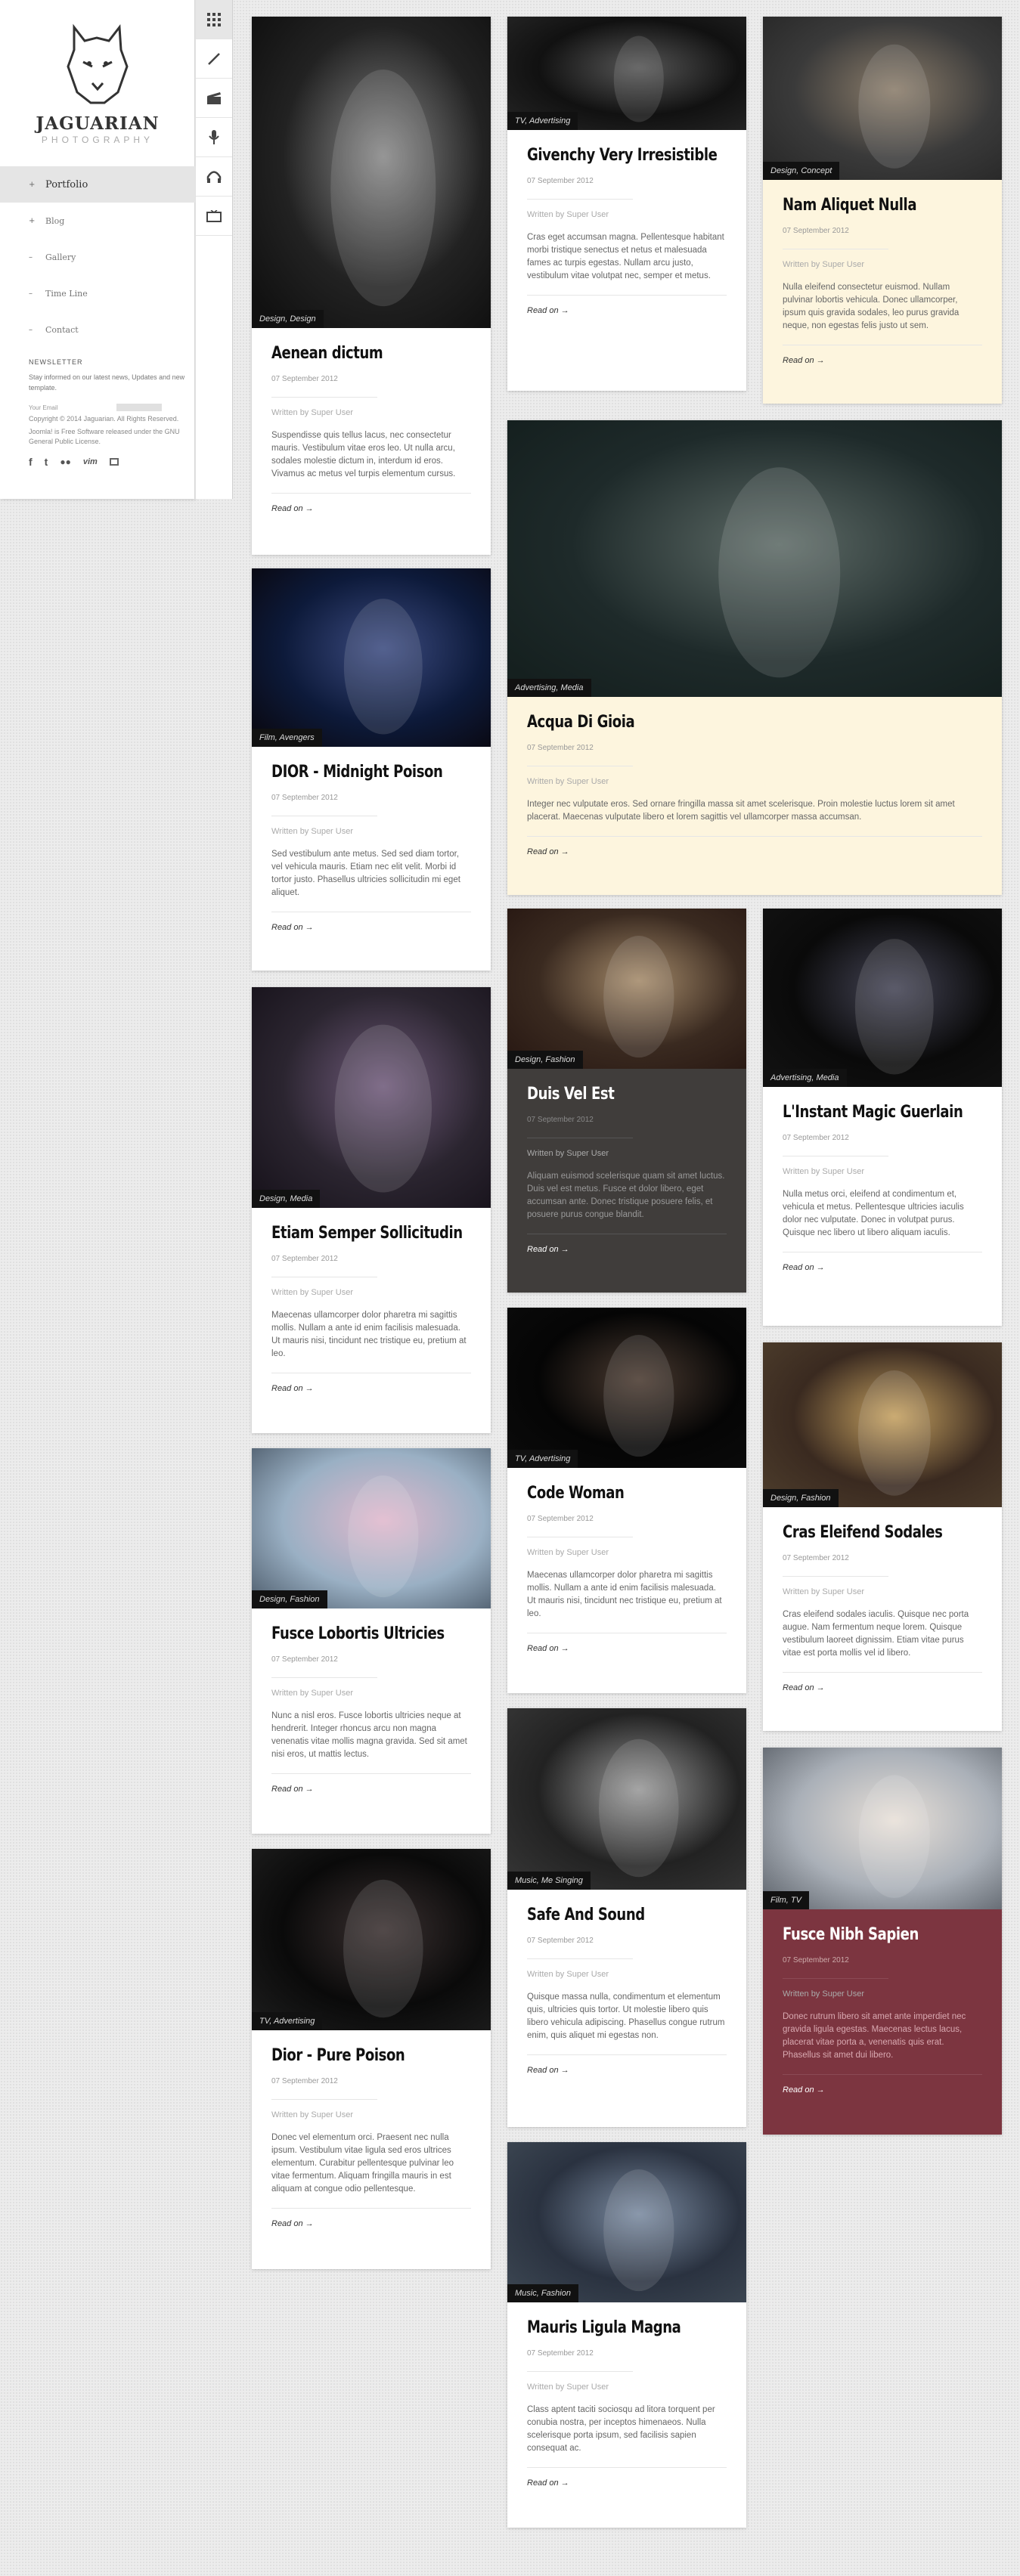  What do you see at coordinates (358, 1635) in the screenshot?
I see `post-title: Fusce Lobortis Ultricies` at bounding box center [358, 1635].